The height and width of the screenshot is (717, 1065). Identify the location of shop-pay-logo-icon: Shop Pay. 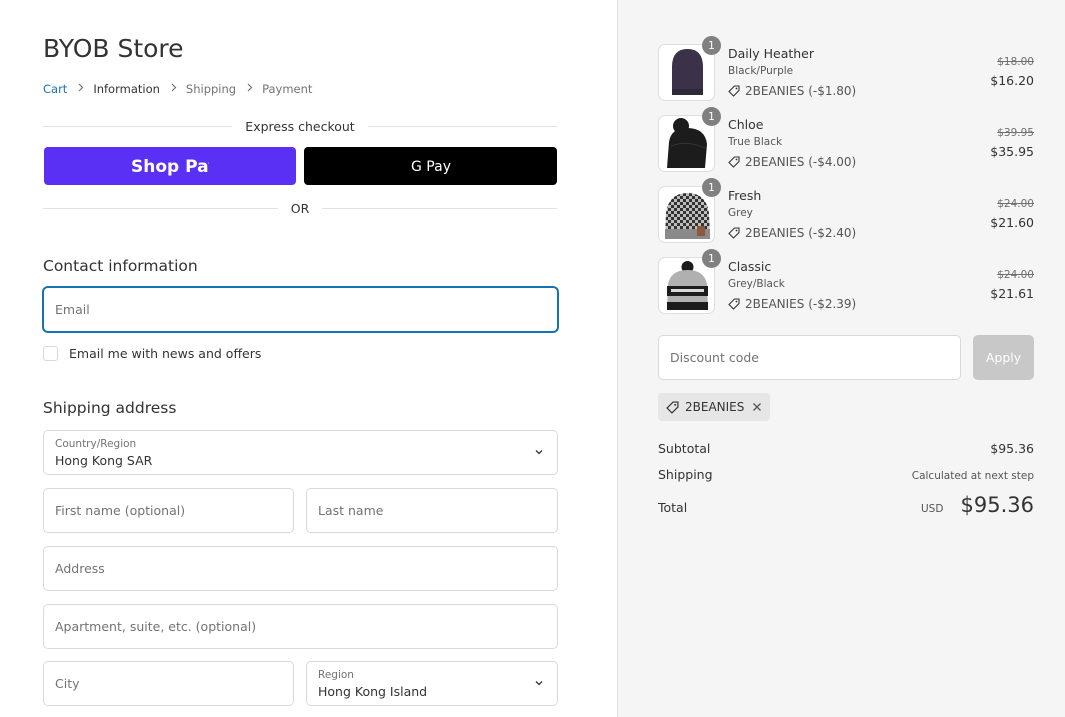
(170, 166).